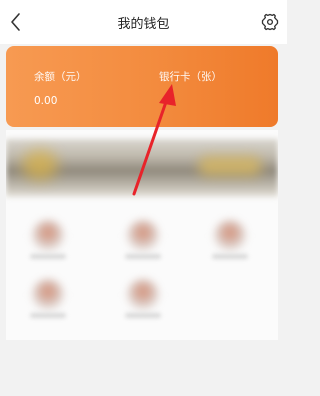 The image size is (320, 396). Describe the element at coordinates (40, 165) in the screenshot. I see `promo-banner-graphic` at that location.